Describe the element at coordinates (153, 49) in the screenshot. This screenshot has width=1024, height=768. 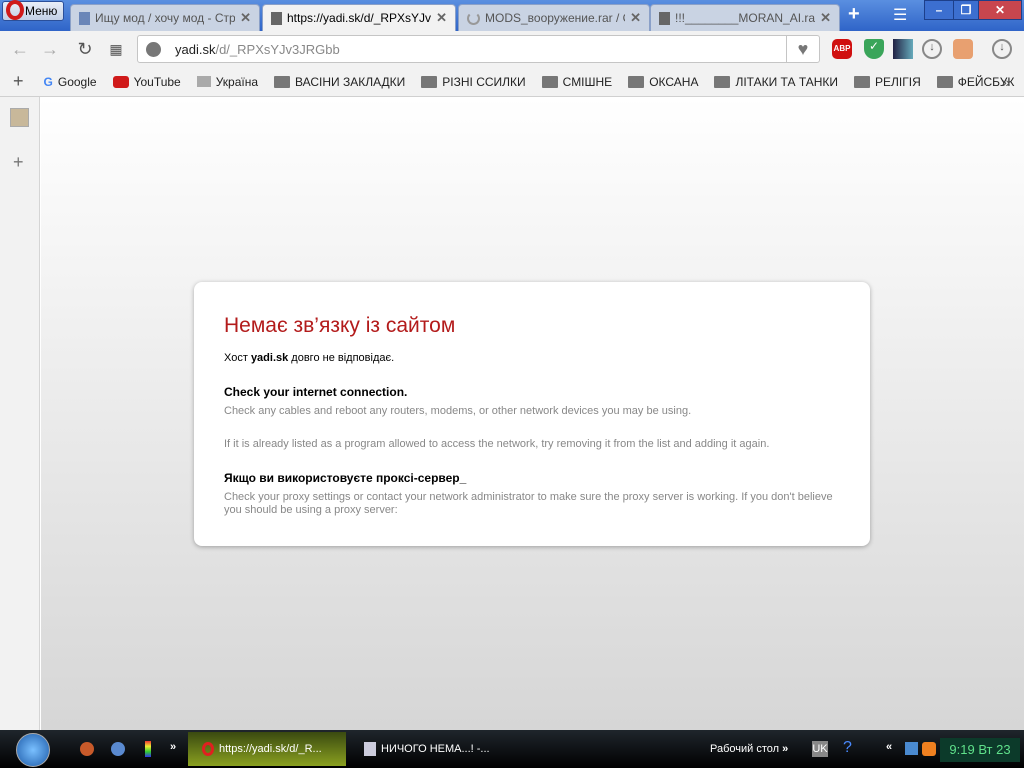
I see `globe-icon` at that location.